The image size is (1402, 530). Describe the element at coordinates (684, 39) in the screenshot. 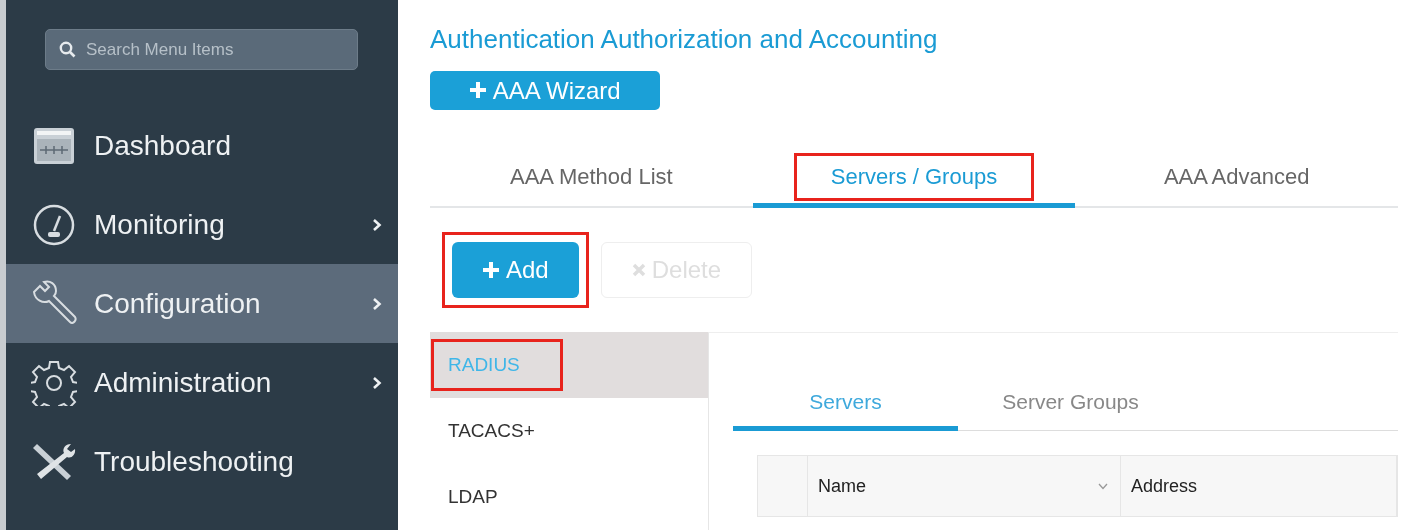

I see `page-title: Authentication Authorization and Accounting` at that location.